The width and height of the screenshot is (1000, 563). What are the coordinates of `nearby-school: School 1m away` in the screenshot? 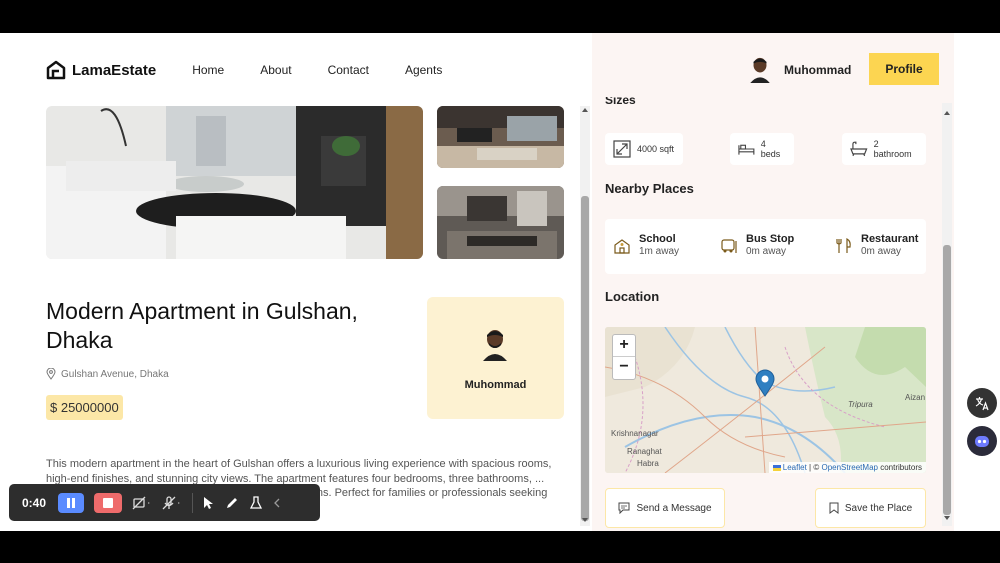 It's located at (646, 245).